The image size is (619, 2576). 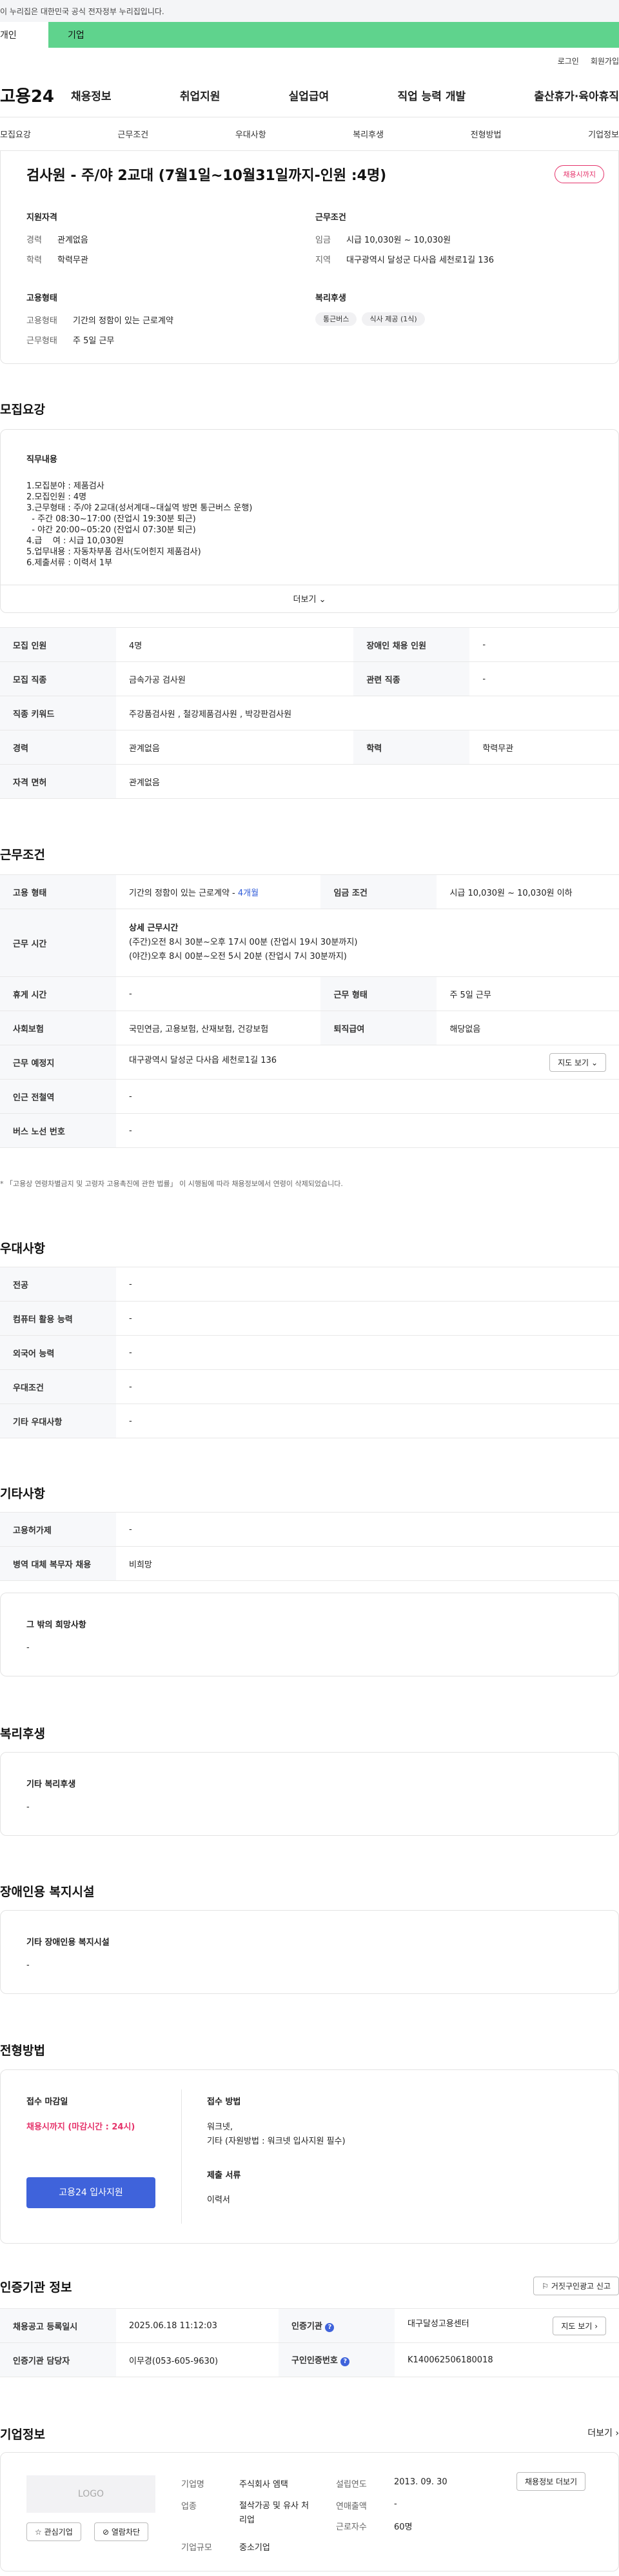 I want to click on company-more-link: 더보기 ›, so click(x=603, y=2432).